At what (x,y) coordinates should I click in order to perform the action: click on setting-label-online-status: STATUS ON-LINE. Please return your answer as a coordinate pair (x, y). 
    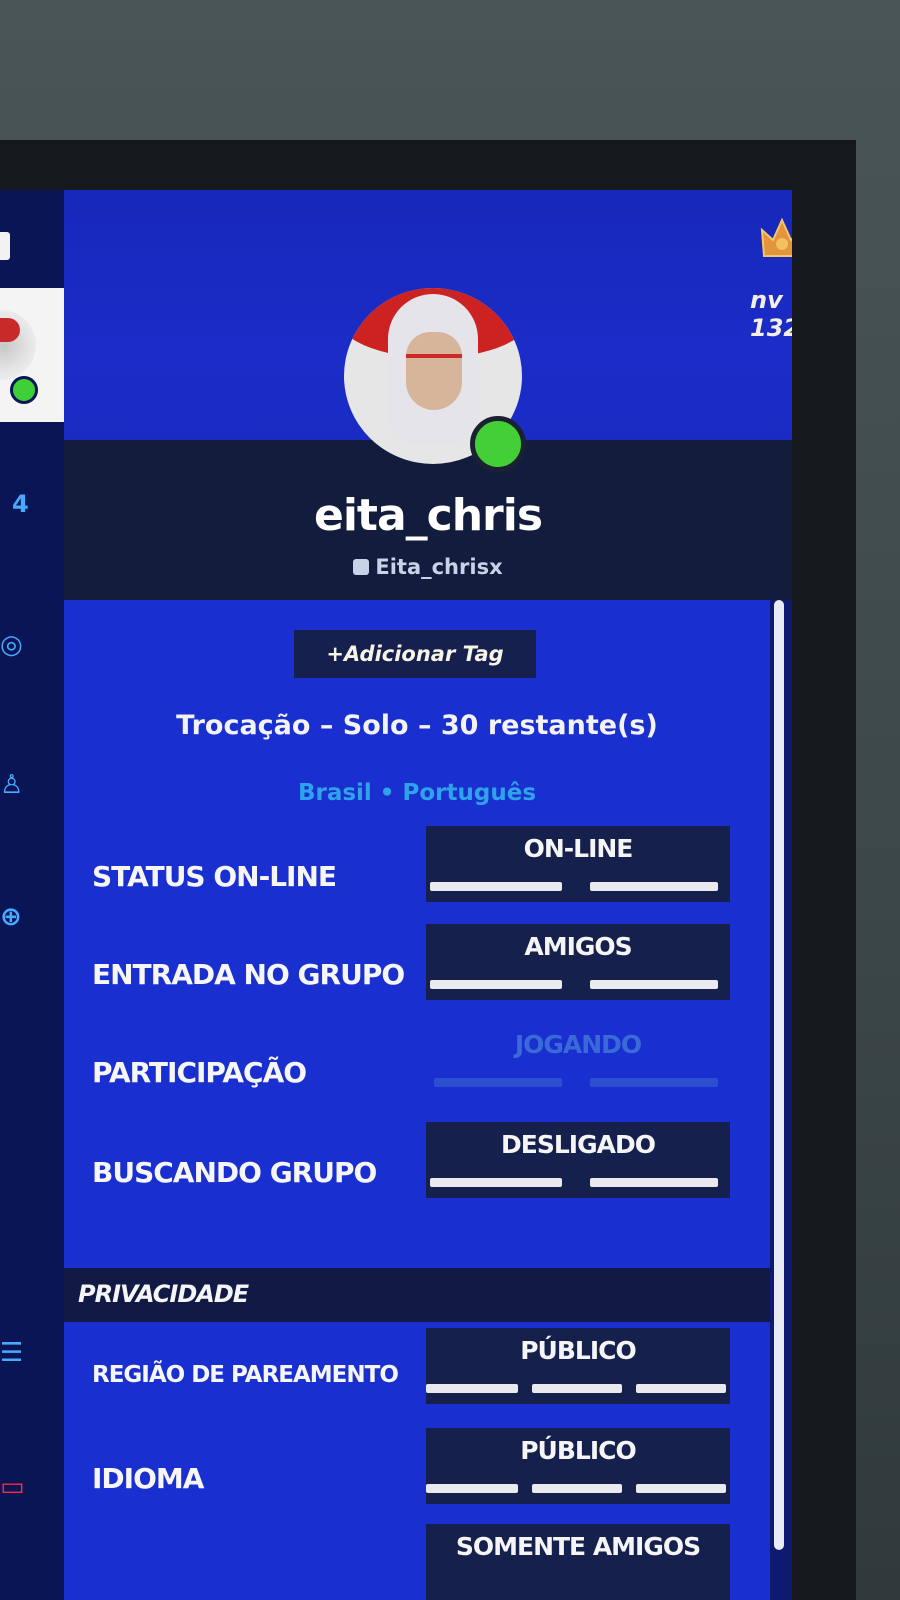
    Looking at the image, I should click on (214, 876).